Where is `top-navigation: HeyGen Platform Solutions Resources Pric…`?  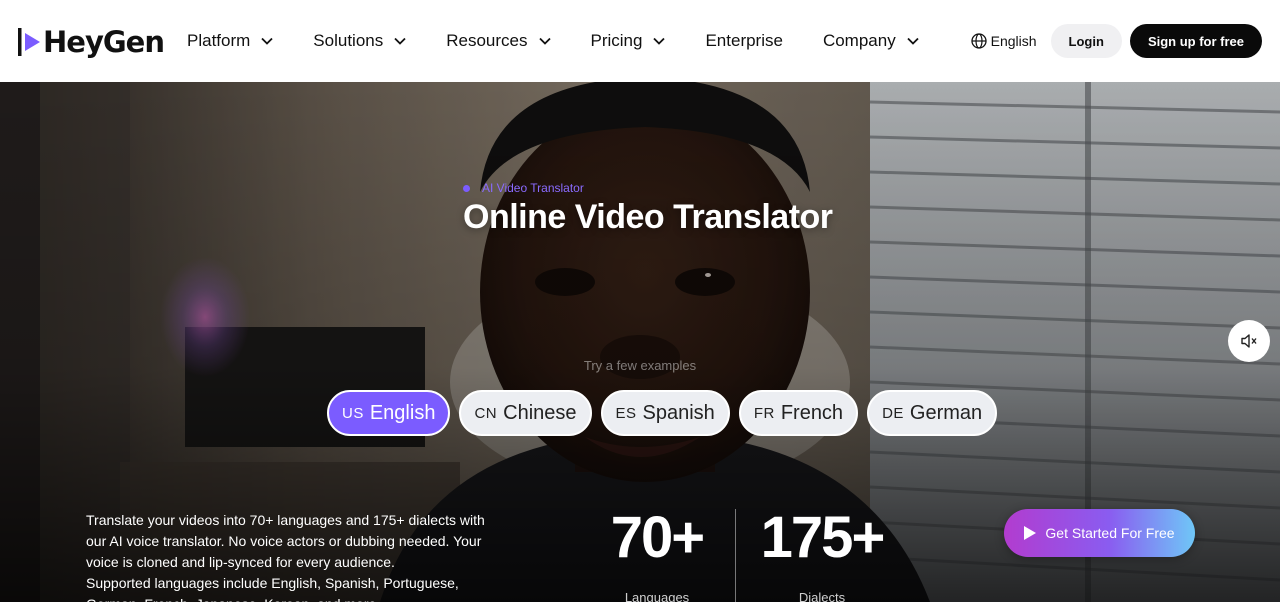 top-navigation: HeyGen Platform Solutions Resources Pric… is located at coordinates (640, 41).